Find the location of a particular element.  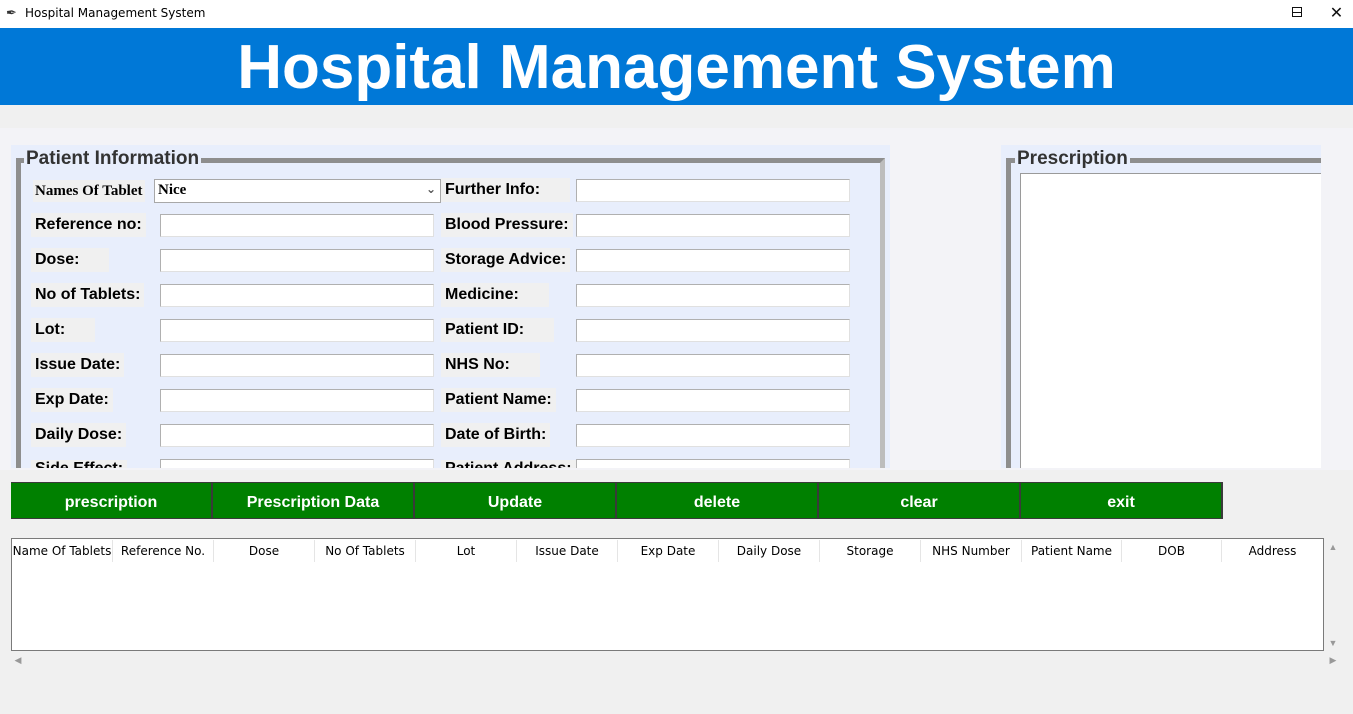

patient-address-clip: Patient Address: is located at coordinates (511, 464).